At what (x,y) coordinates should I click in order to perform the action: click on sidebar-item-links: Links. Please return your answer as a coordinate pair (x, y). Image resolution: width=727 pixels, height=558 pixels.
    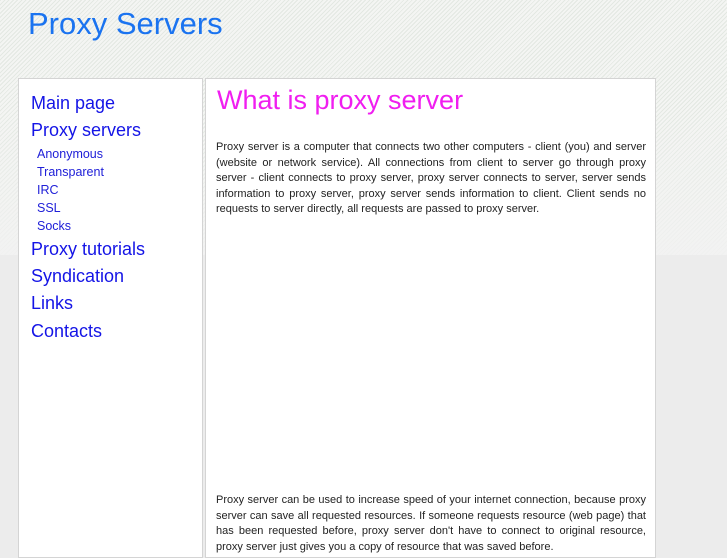
    Looking at the image, I should click on (88, 303).